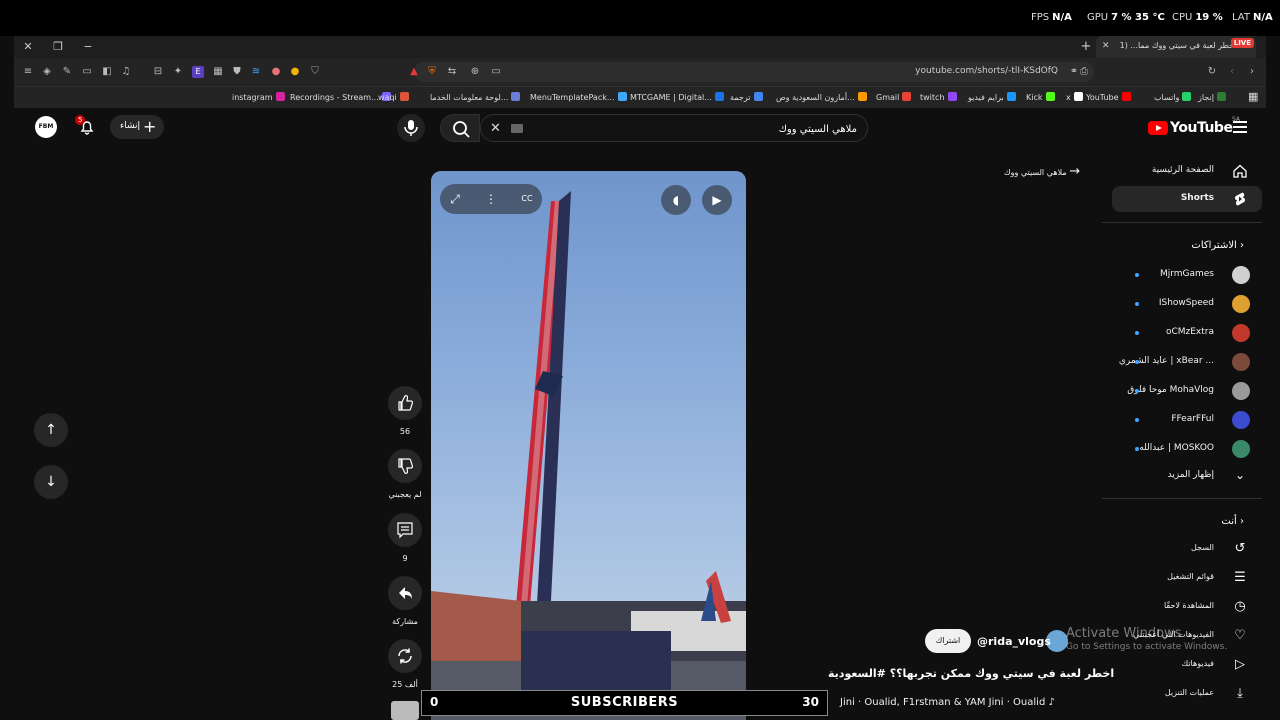  Describe the element at coordinates (47, 72) in the screenshot. I see `shield-icon: ◈` at that location.